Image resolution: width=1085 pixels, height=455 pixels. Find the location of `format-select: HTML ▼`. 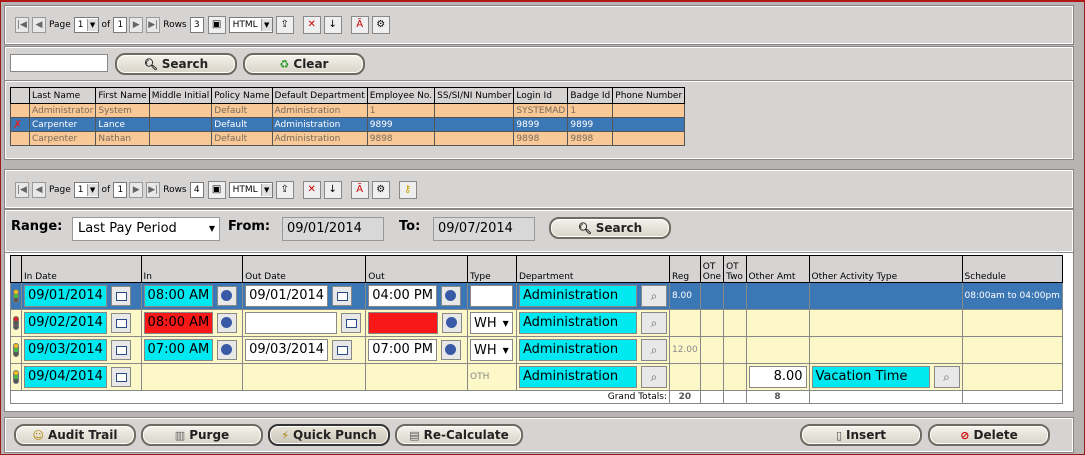

format-select: HTML ▼ is located at coordinates (250, 190).